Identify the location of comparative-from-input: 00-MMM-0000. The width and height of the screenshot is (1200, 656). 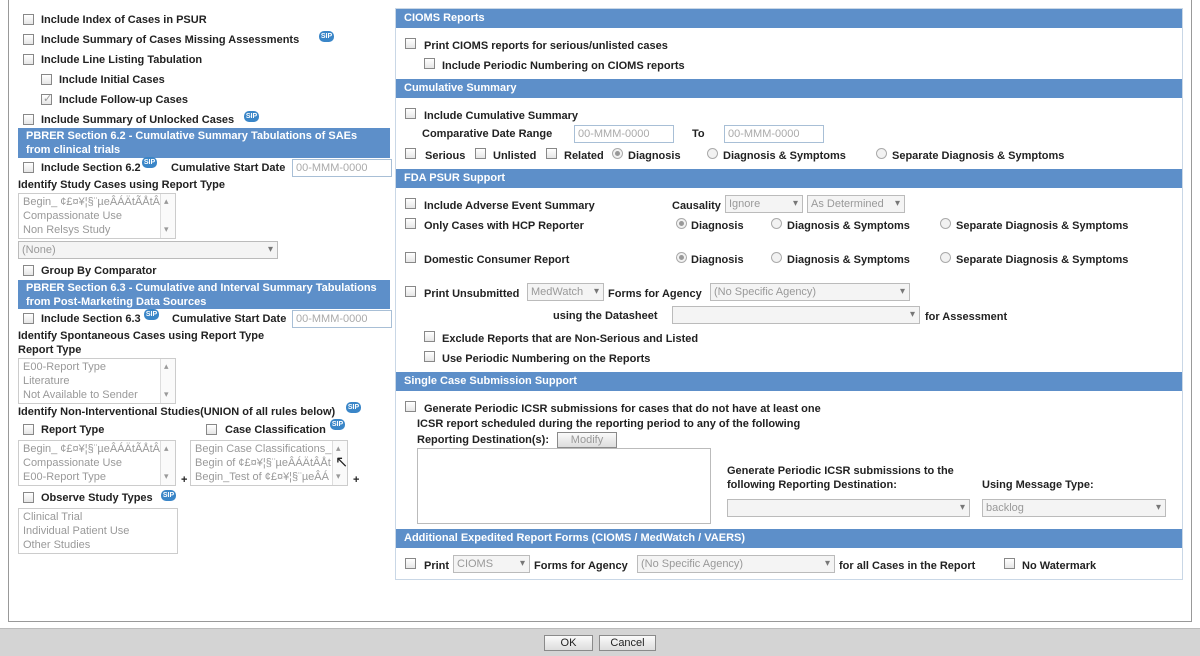
(624, 134).